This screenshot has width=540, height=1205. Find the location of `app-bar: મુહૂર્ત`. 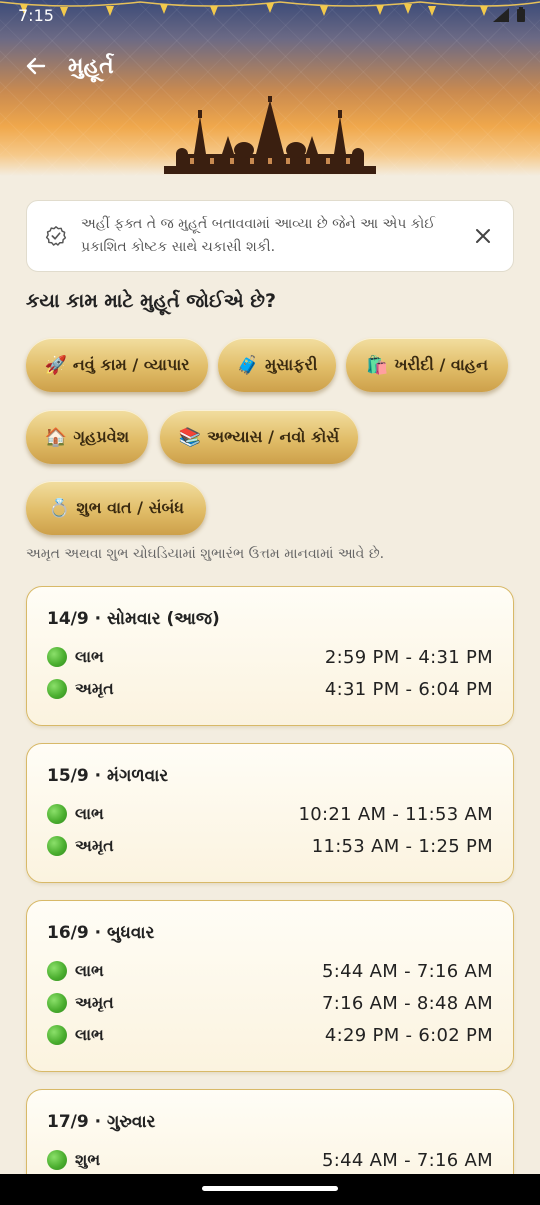

app-bar: મુહૂર્ત is located at coordinates (270, 66).